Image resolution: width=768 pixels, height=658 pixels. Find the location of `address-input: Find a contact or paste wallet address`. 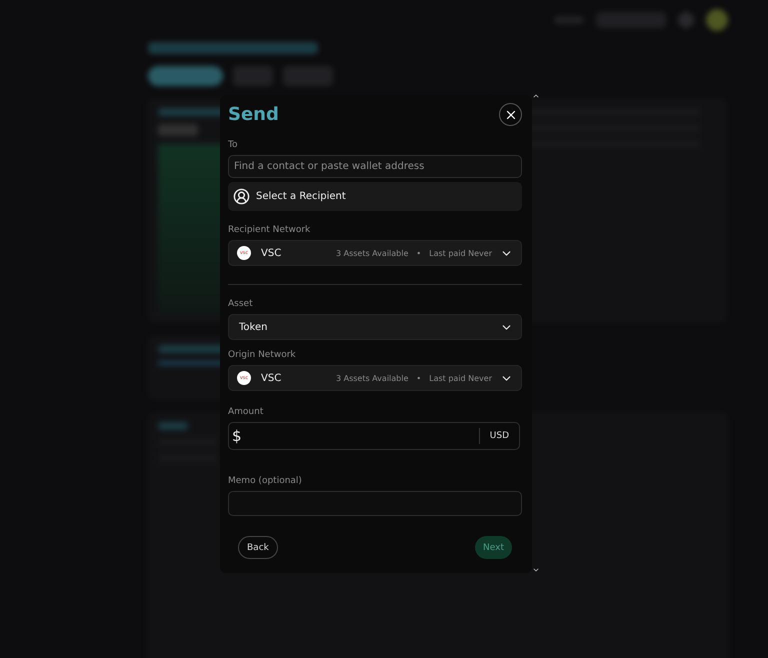

address-input: Find a contact or paste wallet address is located at coordinates (375, 166).